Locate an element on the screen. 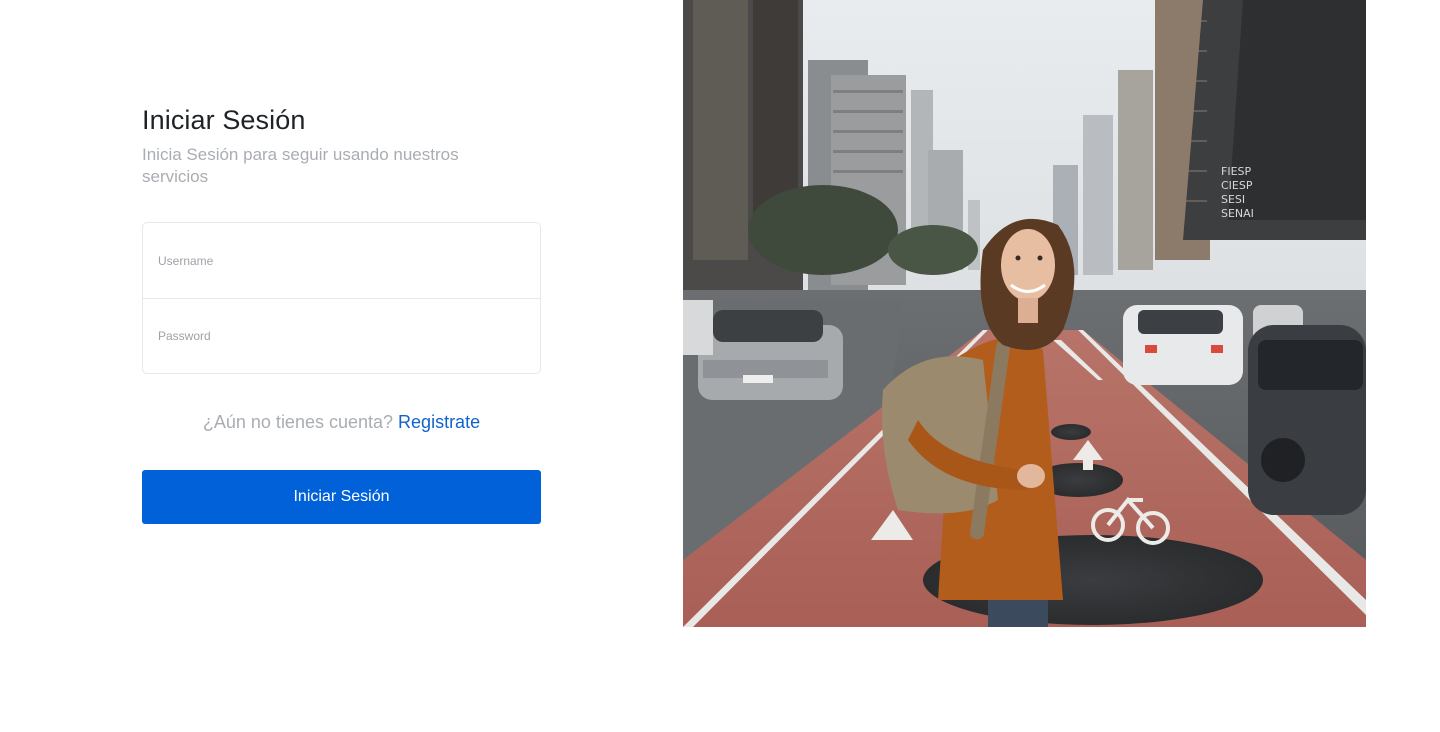 This screenshot has width=1440, height=732. svg-text: SESI is located at coordinates (1233, 199).